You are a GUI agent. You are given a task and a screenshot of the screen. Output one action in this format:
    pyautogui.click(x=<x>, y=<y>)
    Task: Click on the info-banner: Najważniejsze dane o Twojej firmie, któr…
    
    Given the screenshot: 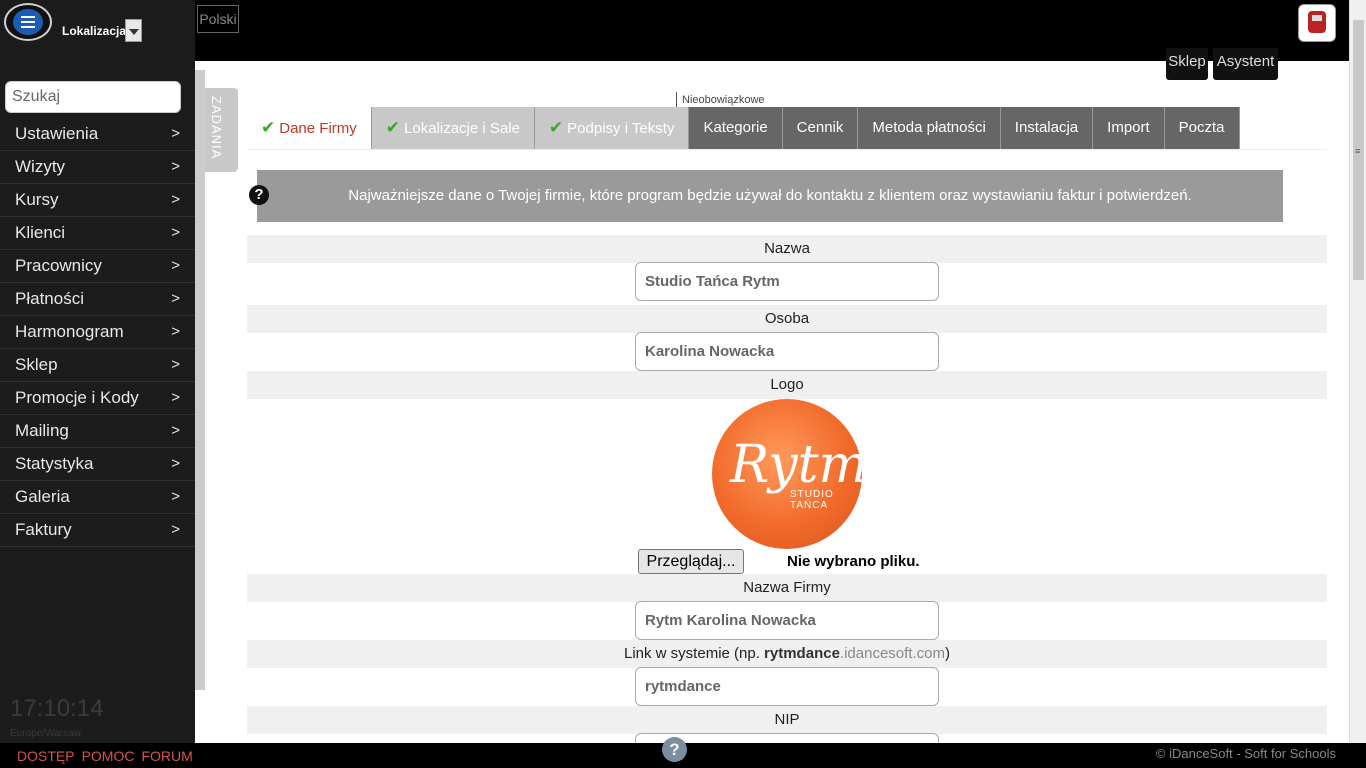 What is the action you would take?
    pyautogui.click(x=770, y=196)
    